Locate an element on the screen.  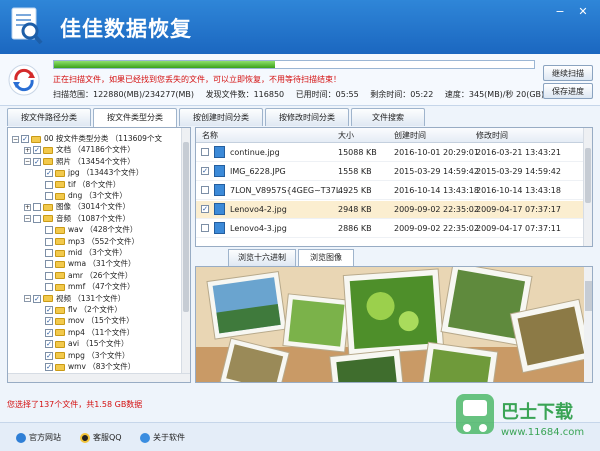
tree-node-label: amr （26个文件） is located at coordinates (100, 275).